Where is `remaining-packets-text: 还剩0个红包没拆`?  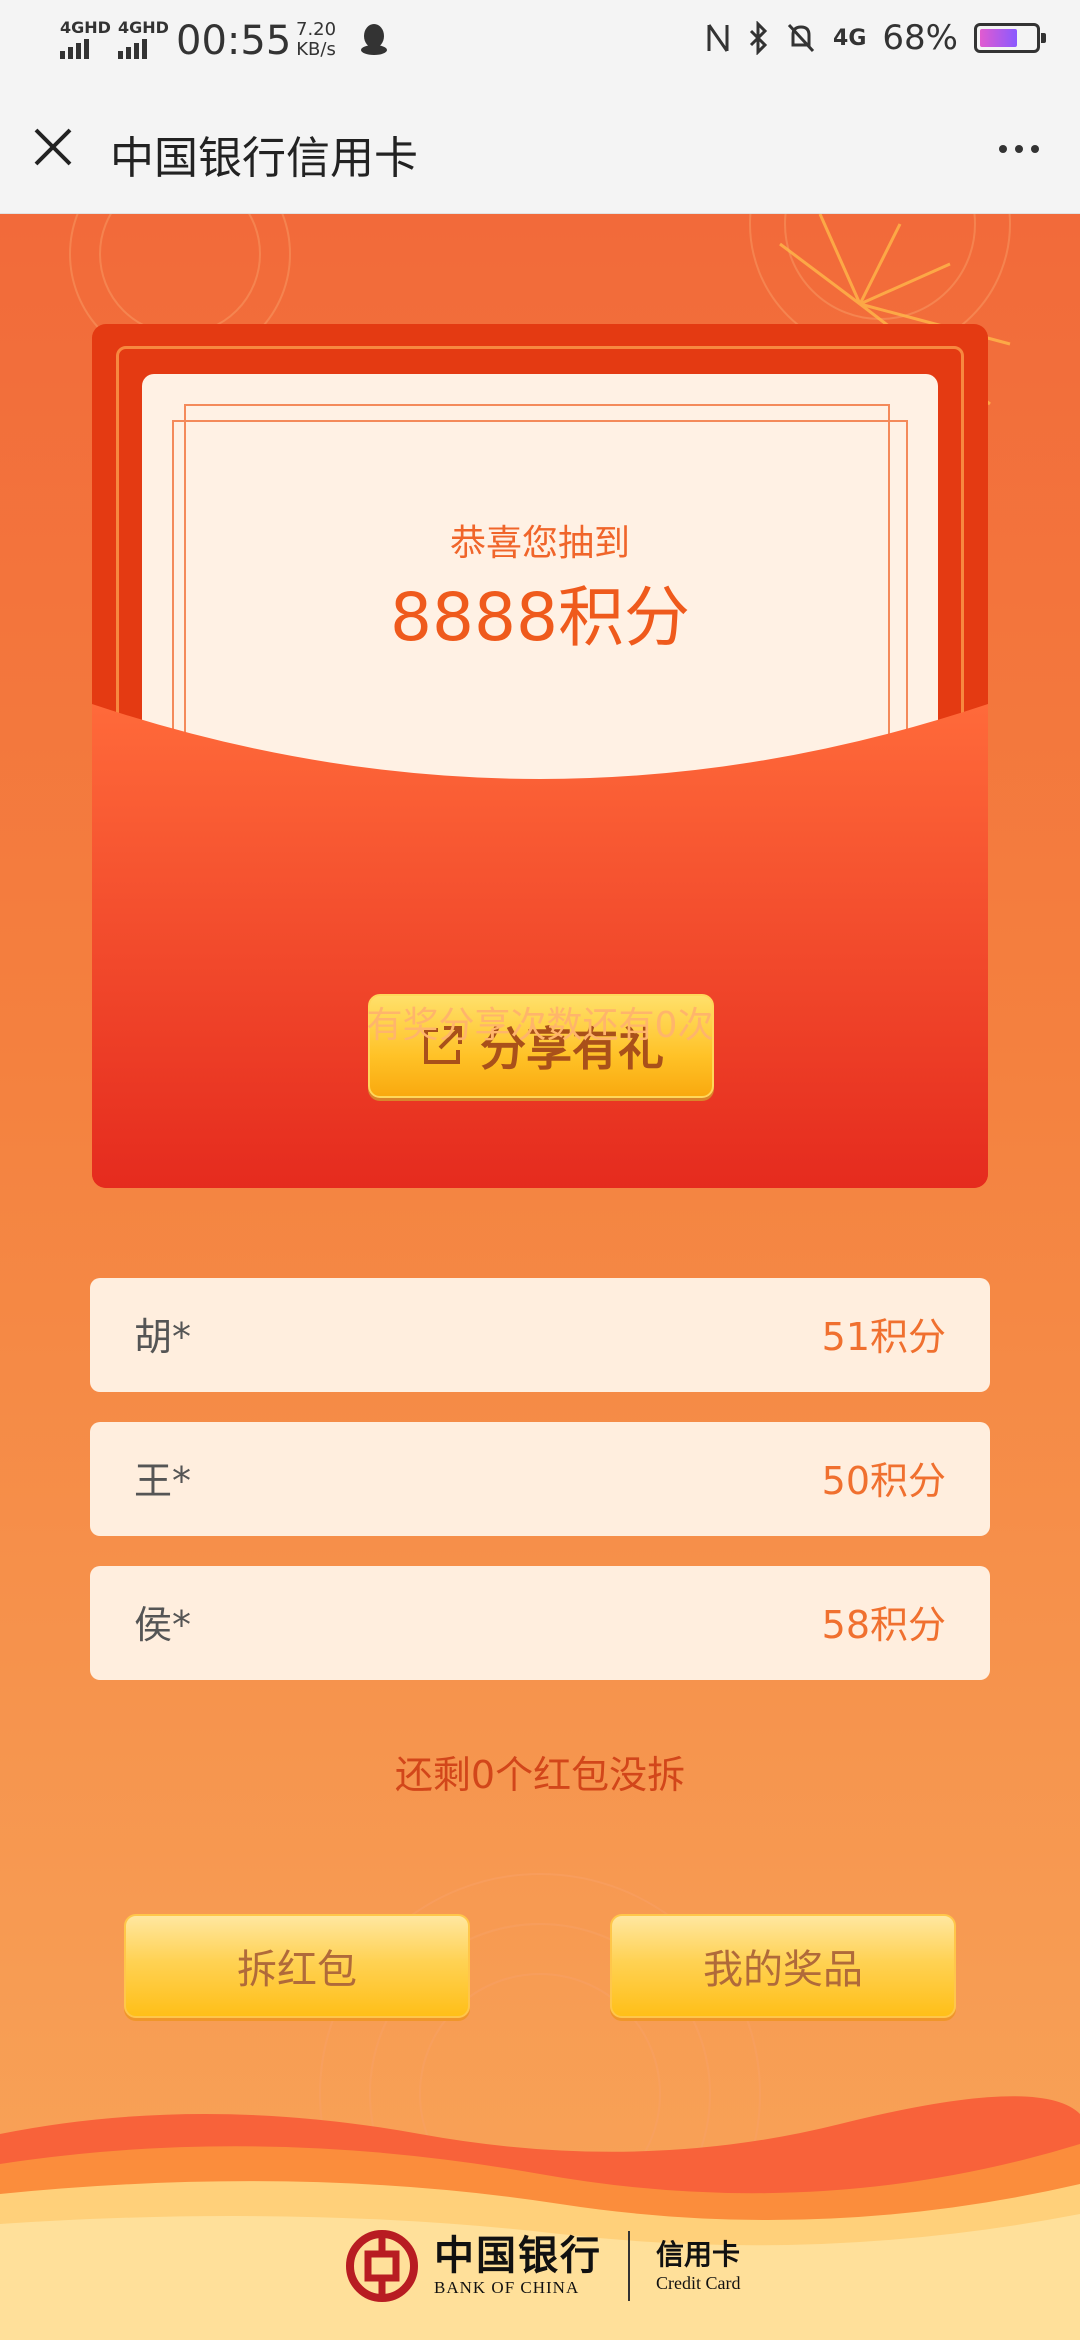 remaining-packets-text: 还剩0个红包没拆 is located at coordinates (540, 1775).